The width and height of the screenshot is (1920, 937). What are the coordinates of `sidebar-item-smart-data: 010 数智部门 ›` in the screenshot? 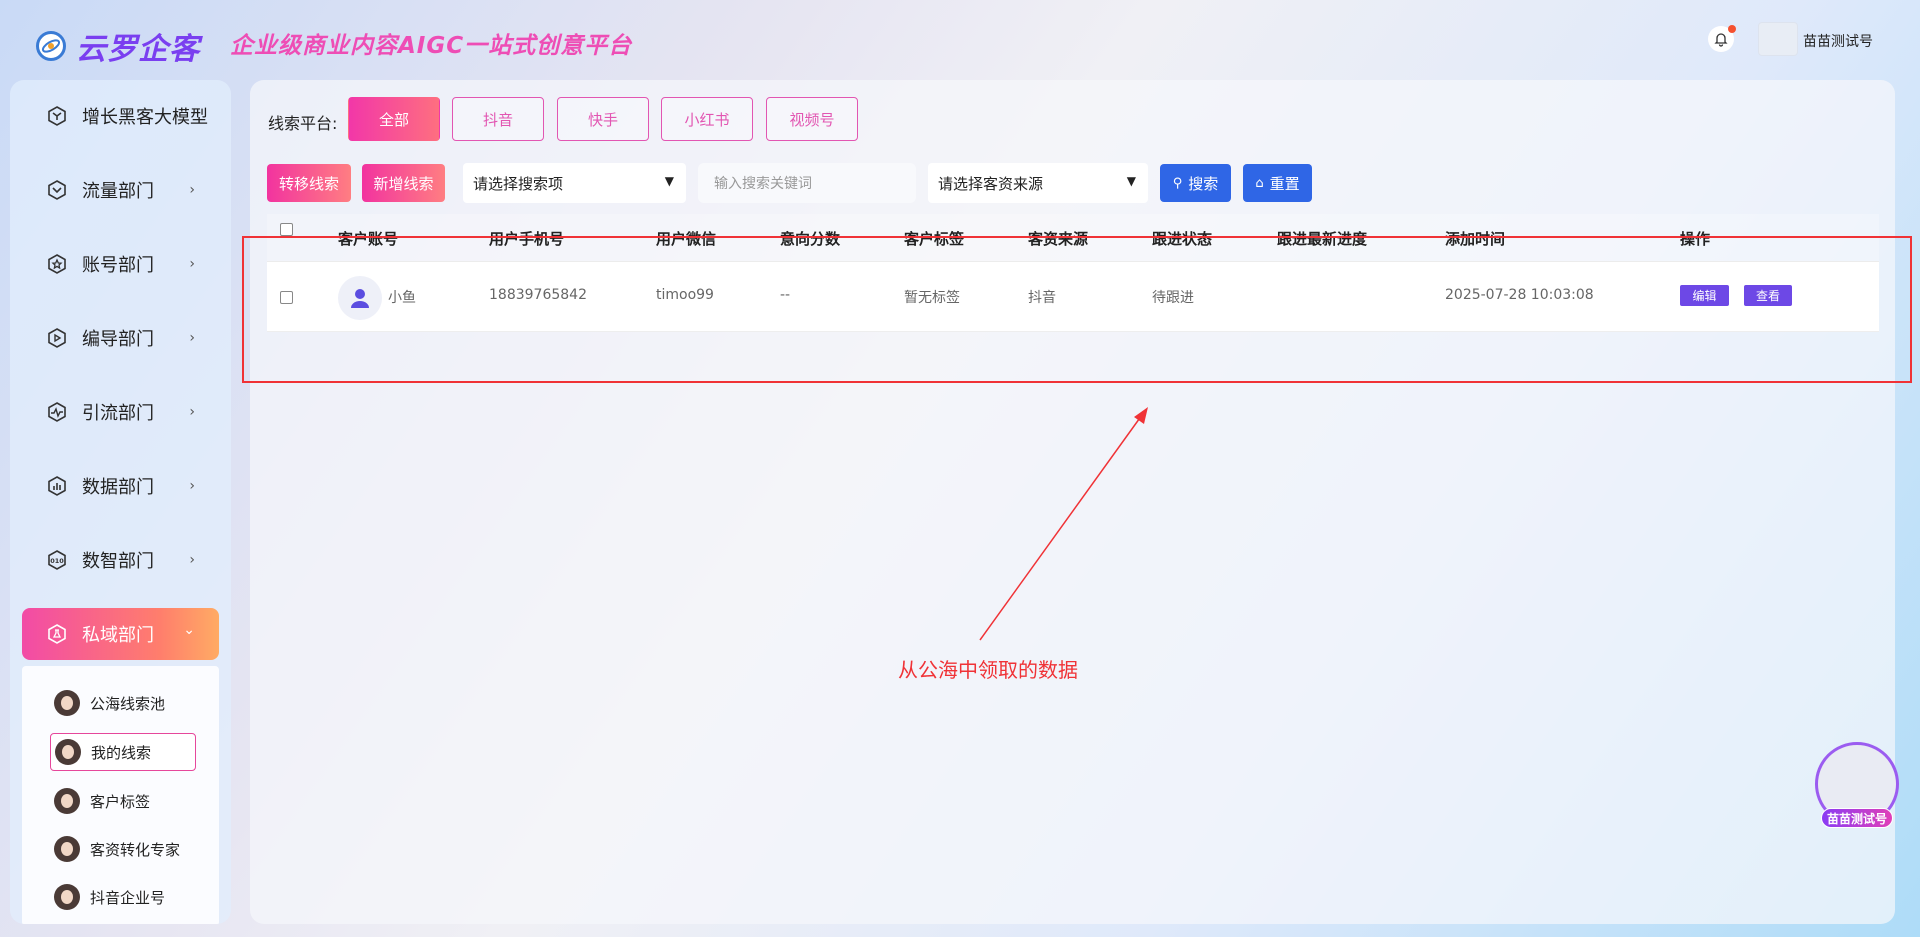 It's located at (120, 560).